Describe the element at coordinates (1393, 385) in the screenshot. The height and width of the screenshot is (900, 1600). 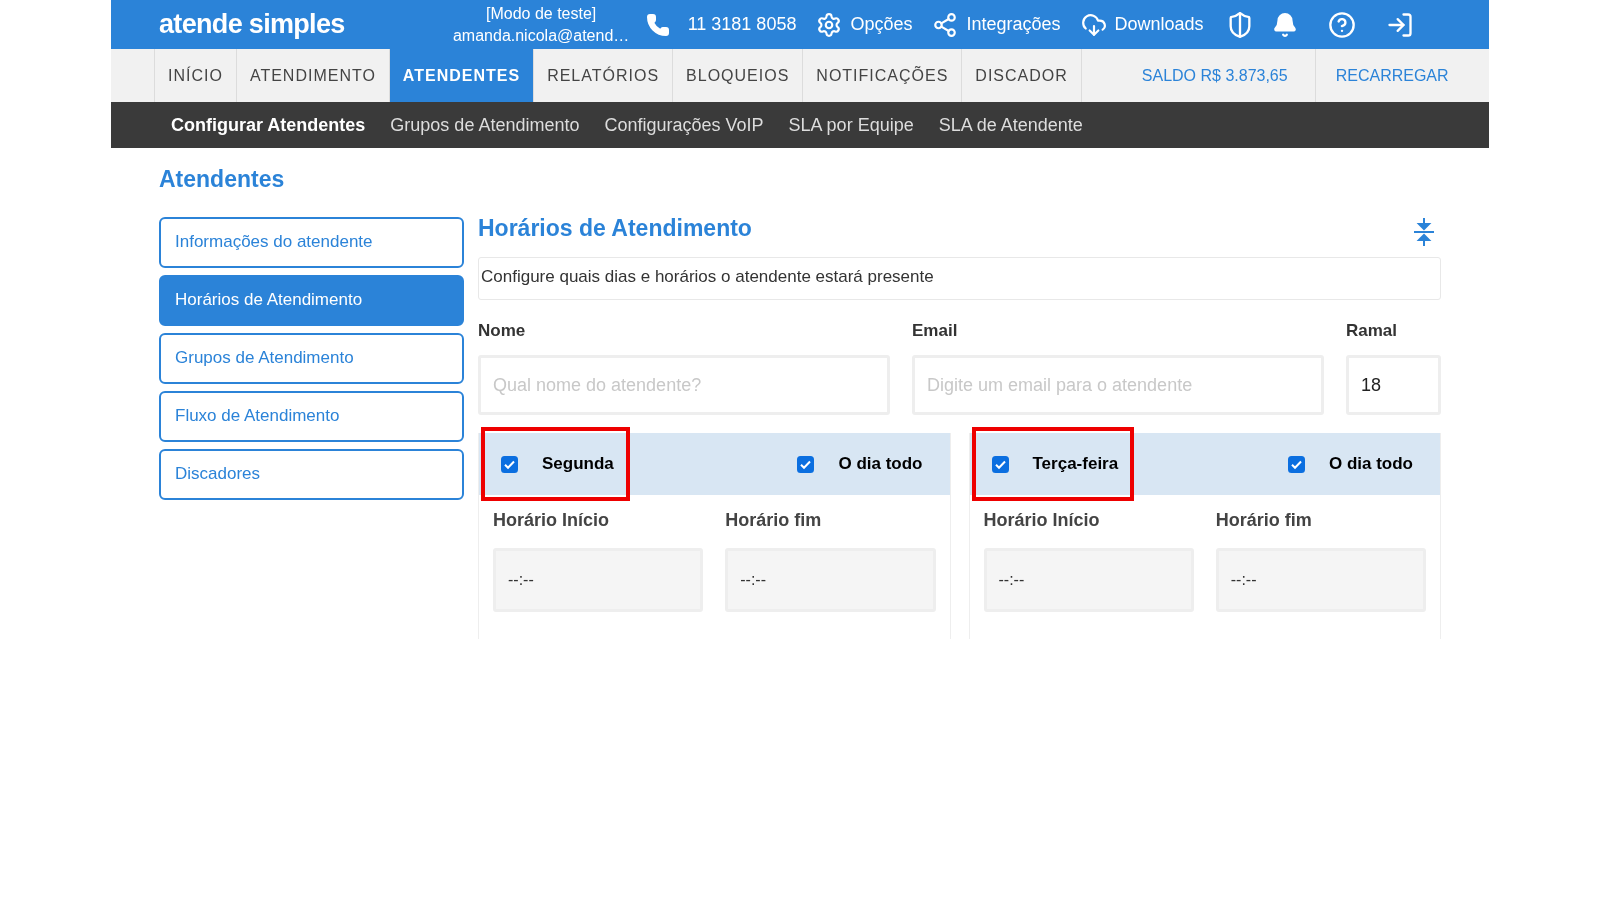
I see `input-field: 18` at that location.